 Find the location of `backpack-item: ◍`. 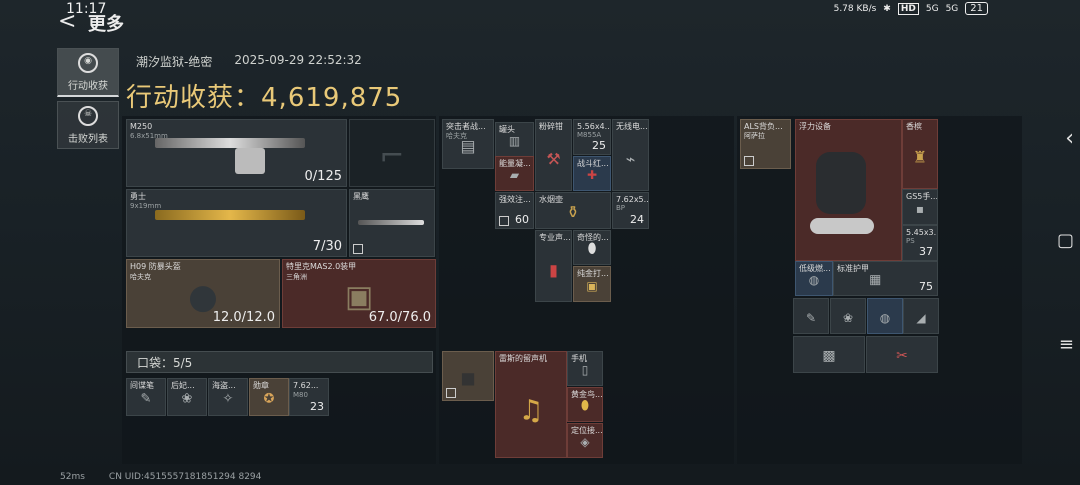

backpack-item: ◍ is located at coordinates (885, 316).